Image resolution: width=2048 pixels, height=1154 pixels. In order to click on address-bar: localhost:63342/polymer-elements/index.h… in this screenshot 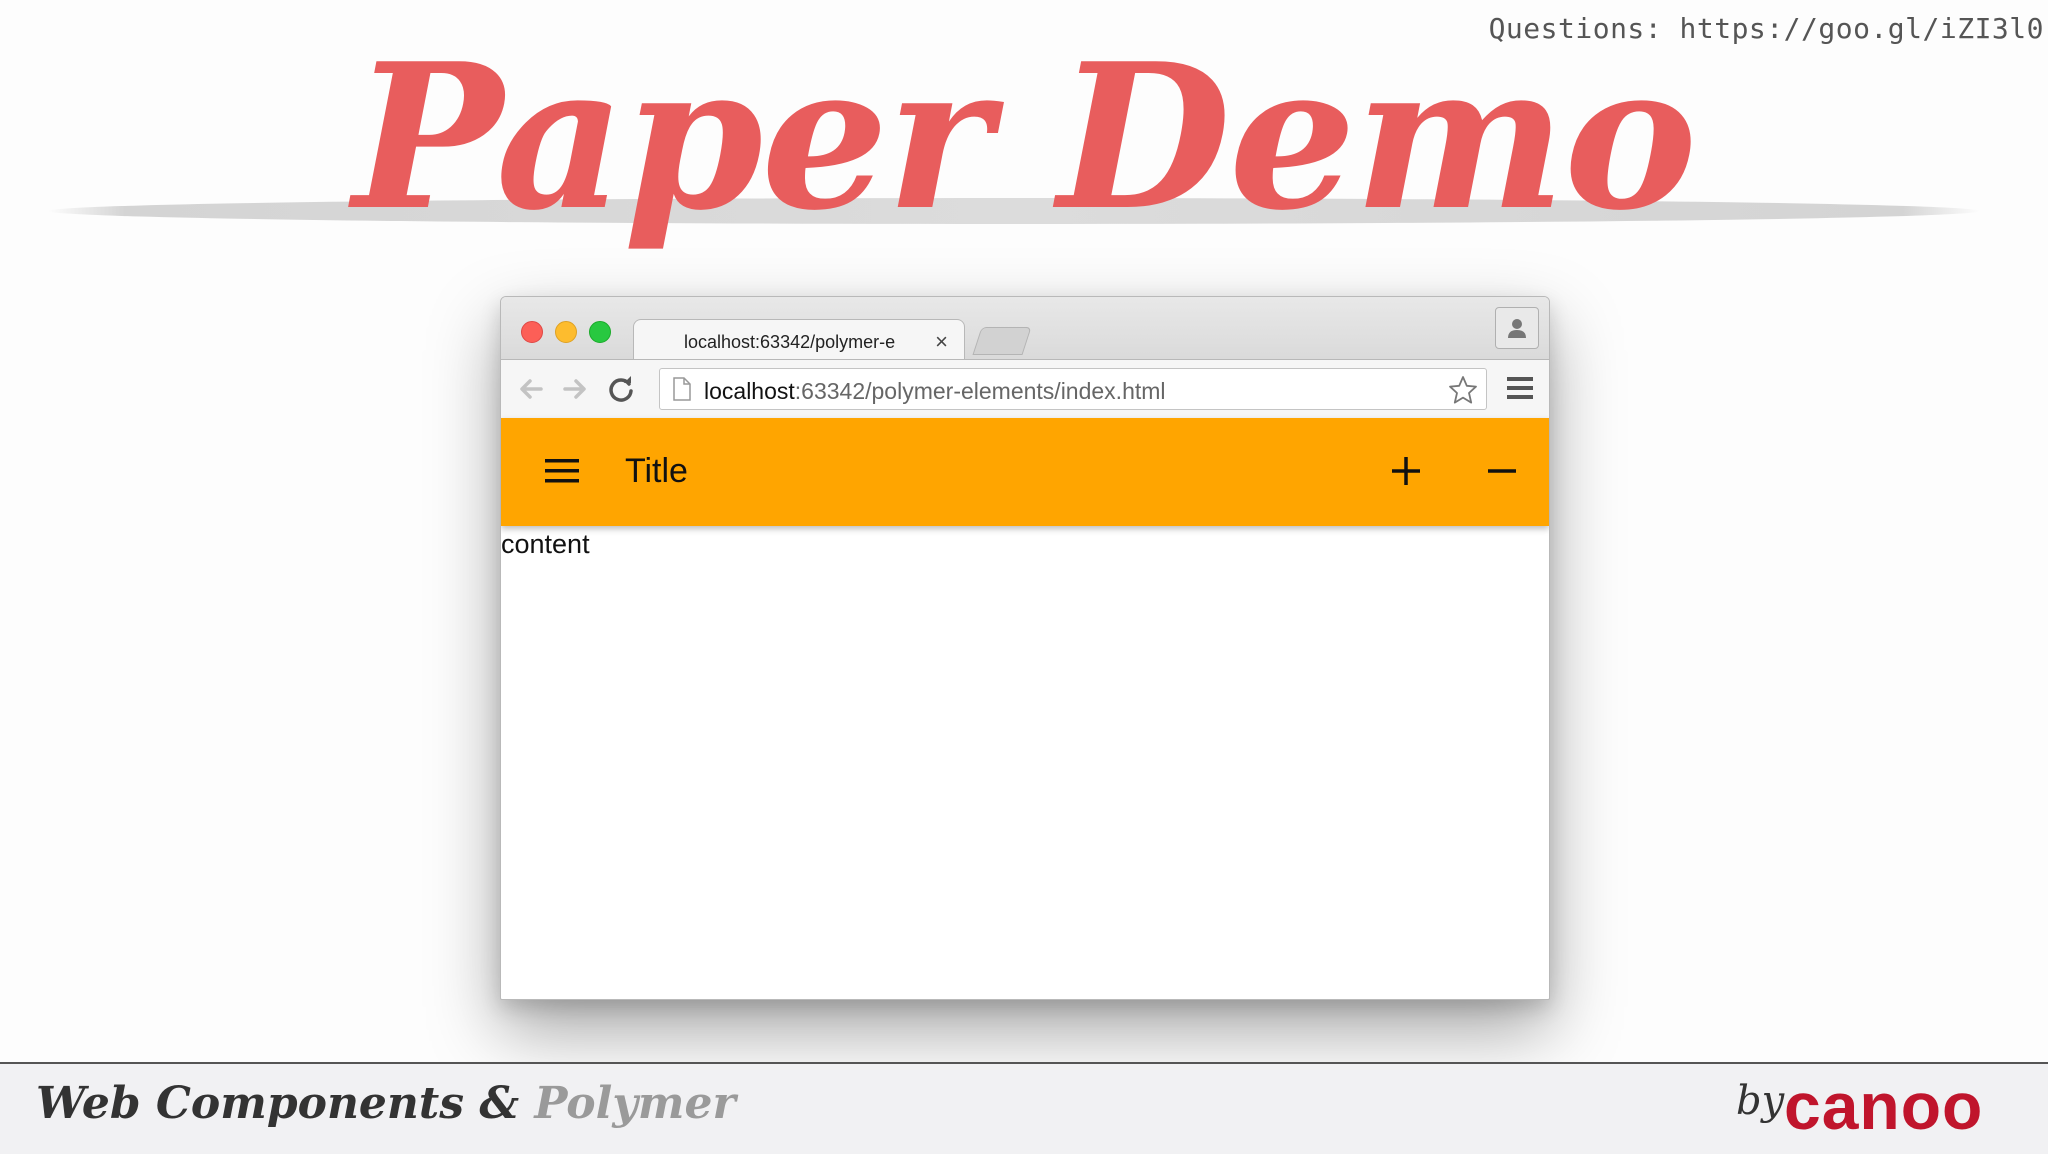, I will do `click(1073, 389)`.